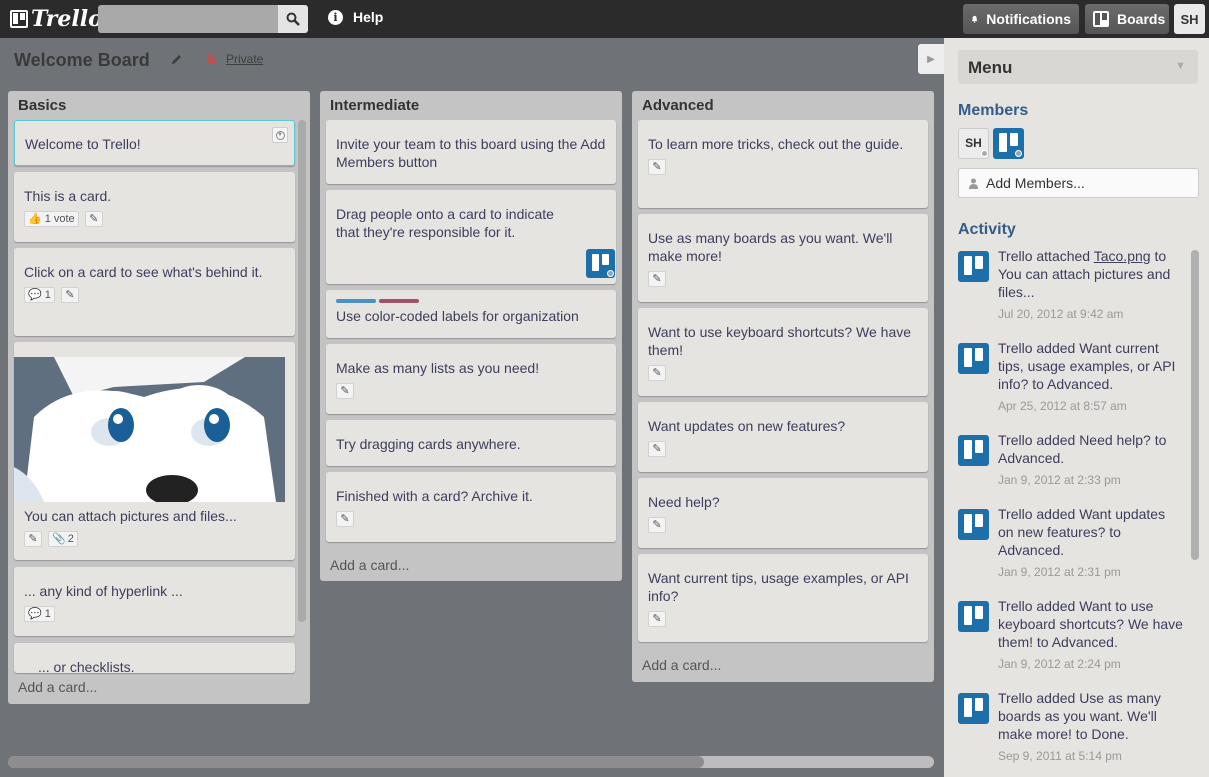  I want to click on activity-date: Jan 9, 2012 at 2:24 pm, so click(1059, 664).